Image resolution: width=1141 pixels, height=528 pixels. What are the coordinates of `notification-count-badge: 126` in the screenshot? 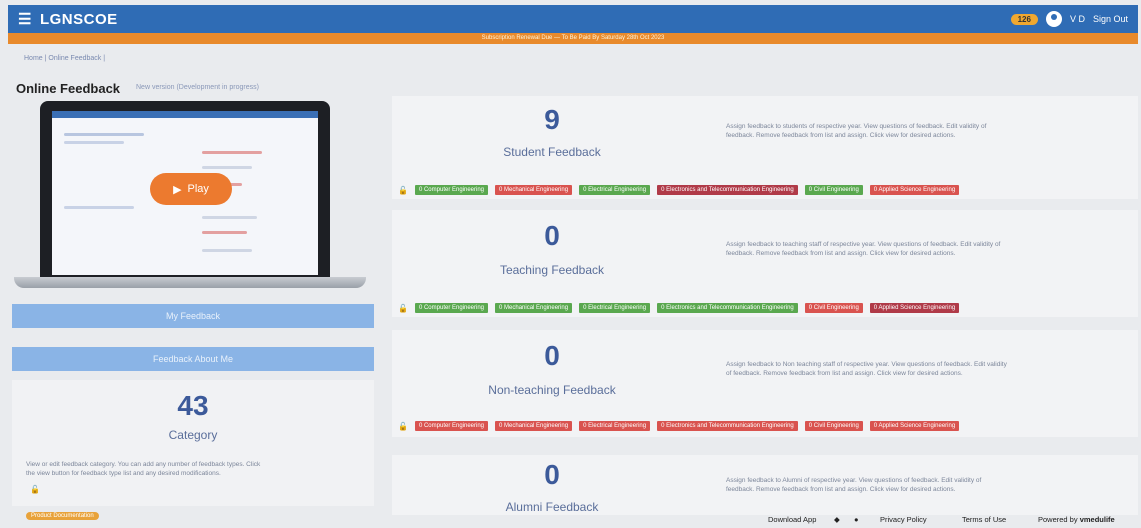 It's located at (1024, 19).